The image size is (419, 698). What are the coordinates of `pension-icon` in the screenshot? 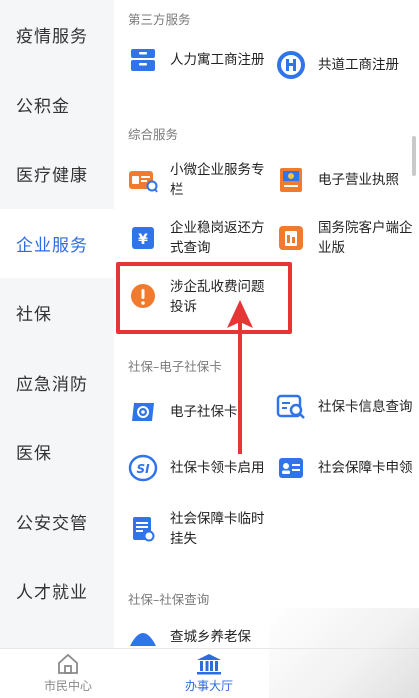 It's located at (143, 635).